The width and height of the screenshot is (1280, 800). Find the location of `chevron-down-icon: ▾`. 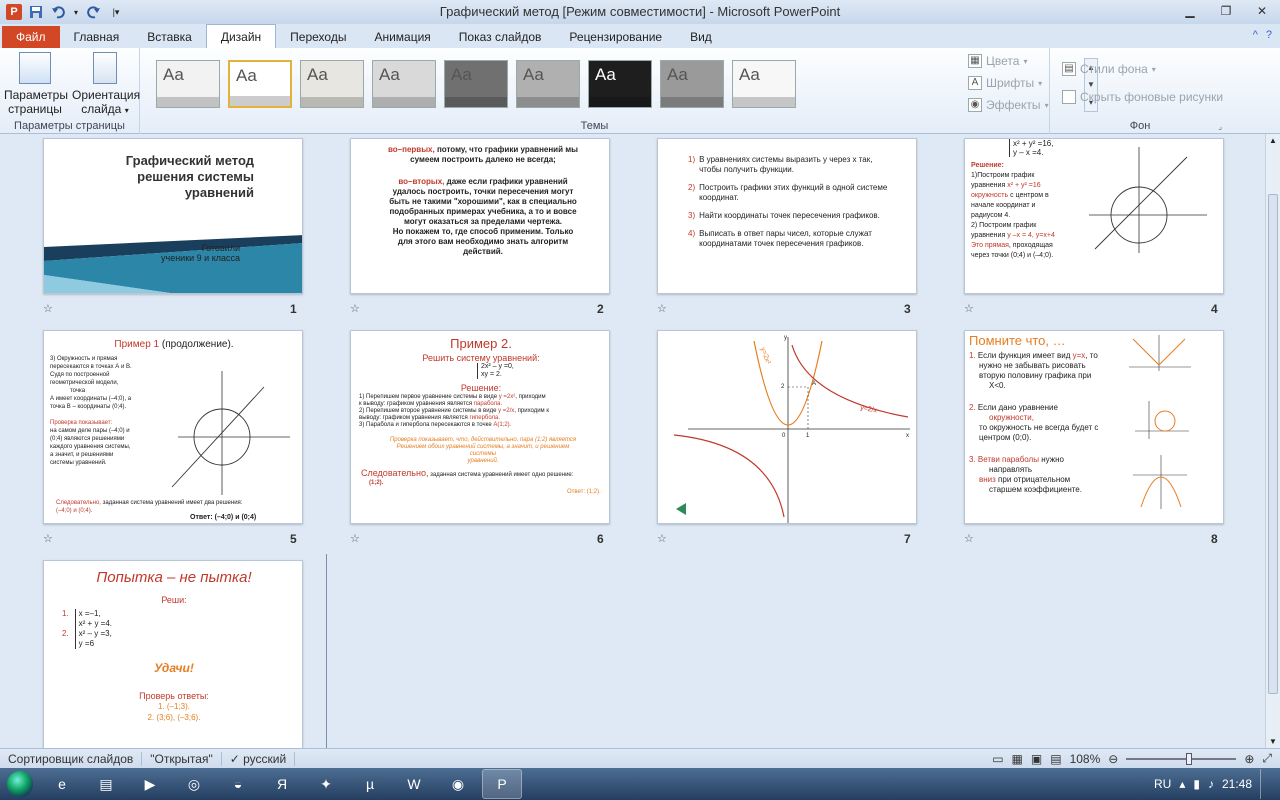

chevron-down-icon: ▾ is located at coordinates (126, 110).